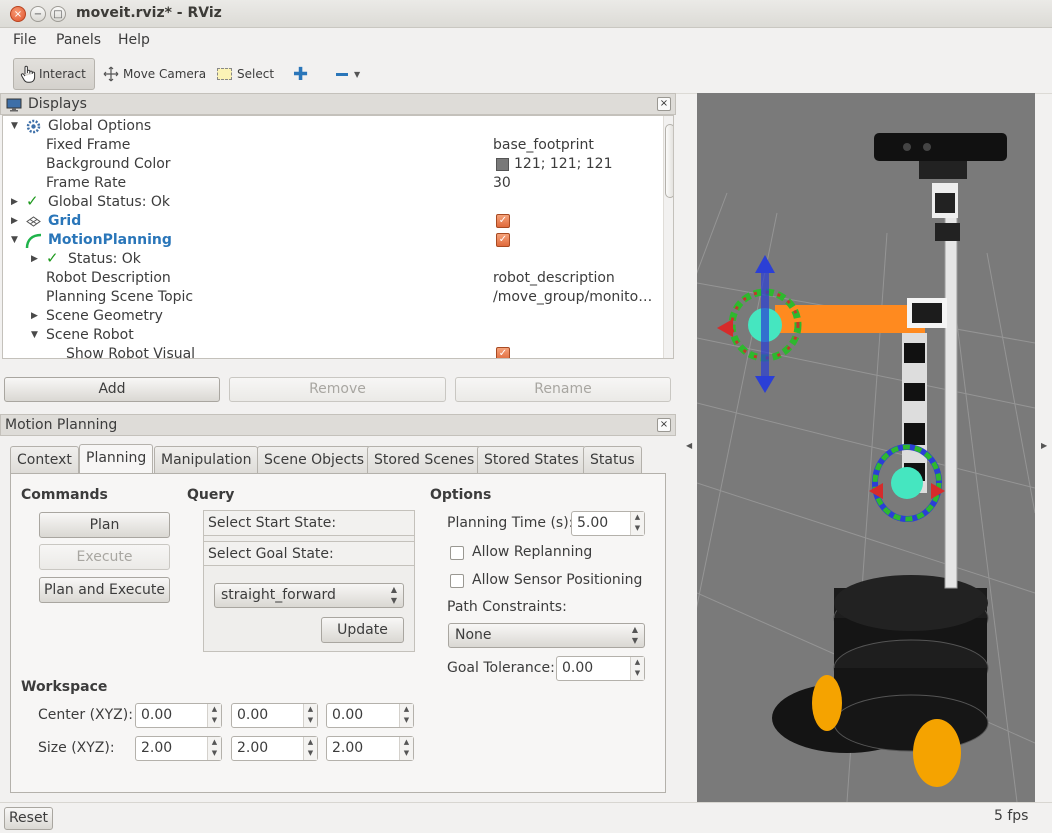 The width and height of the screenshot is (1052, 833). I want to click on center-x-input: 0.00 ▲ ▼, so click(178, 715).